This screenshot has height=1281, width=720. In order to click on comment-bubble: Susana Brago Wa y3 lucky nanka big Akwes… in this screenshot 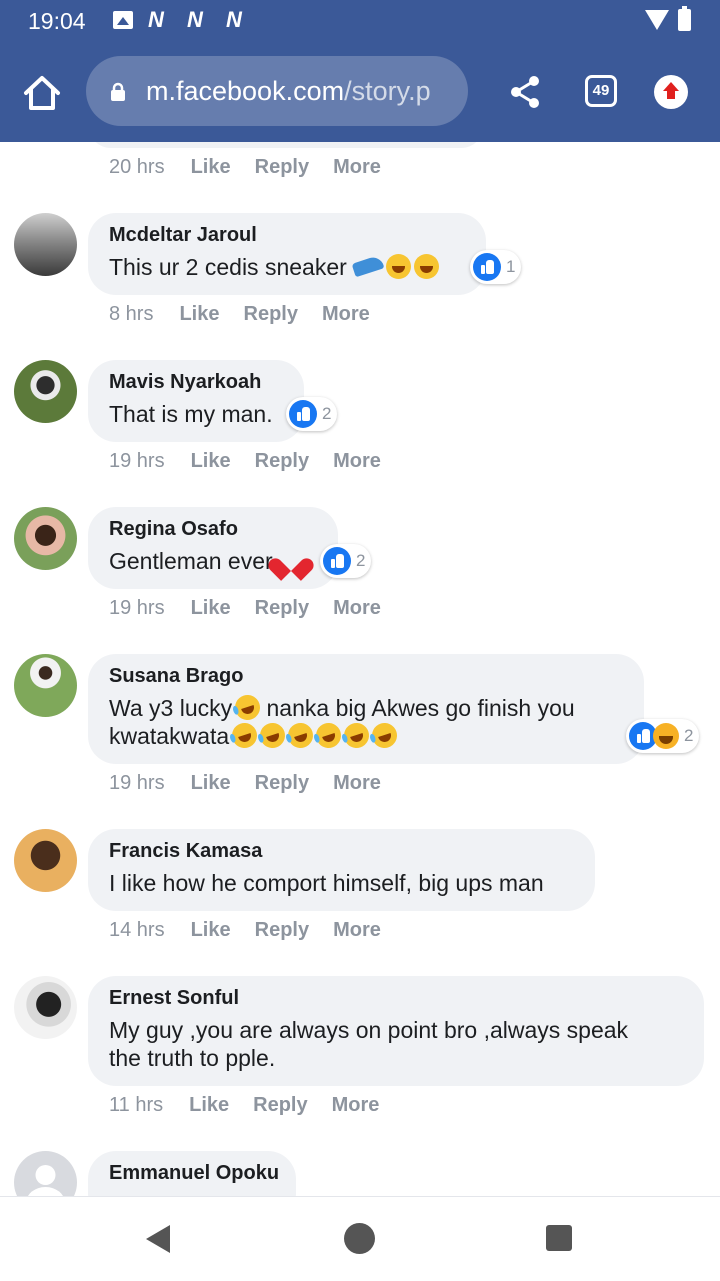, I will do `click(366, 709)`.